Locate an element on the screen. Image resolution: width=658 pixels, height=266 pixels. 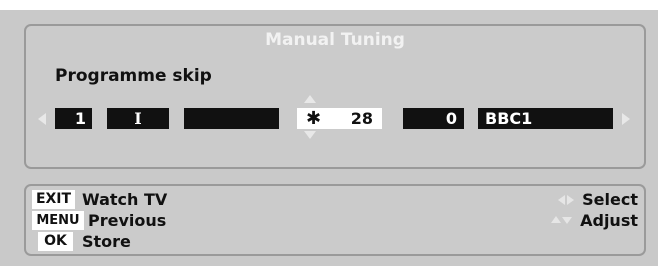
ok-key-label: Store is located at coordinates (106, 241).